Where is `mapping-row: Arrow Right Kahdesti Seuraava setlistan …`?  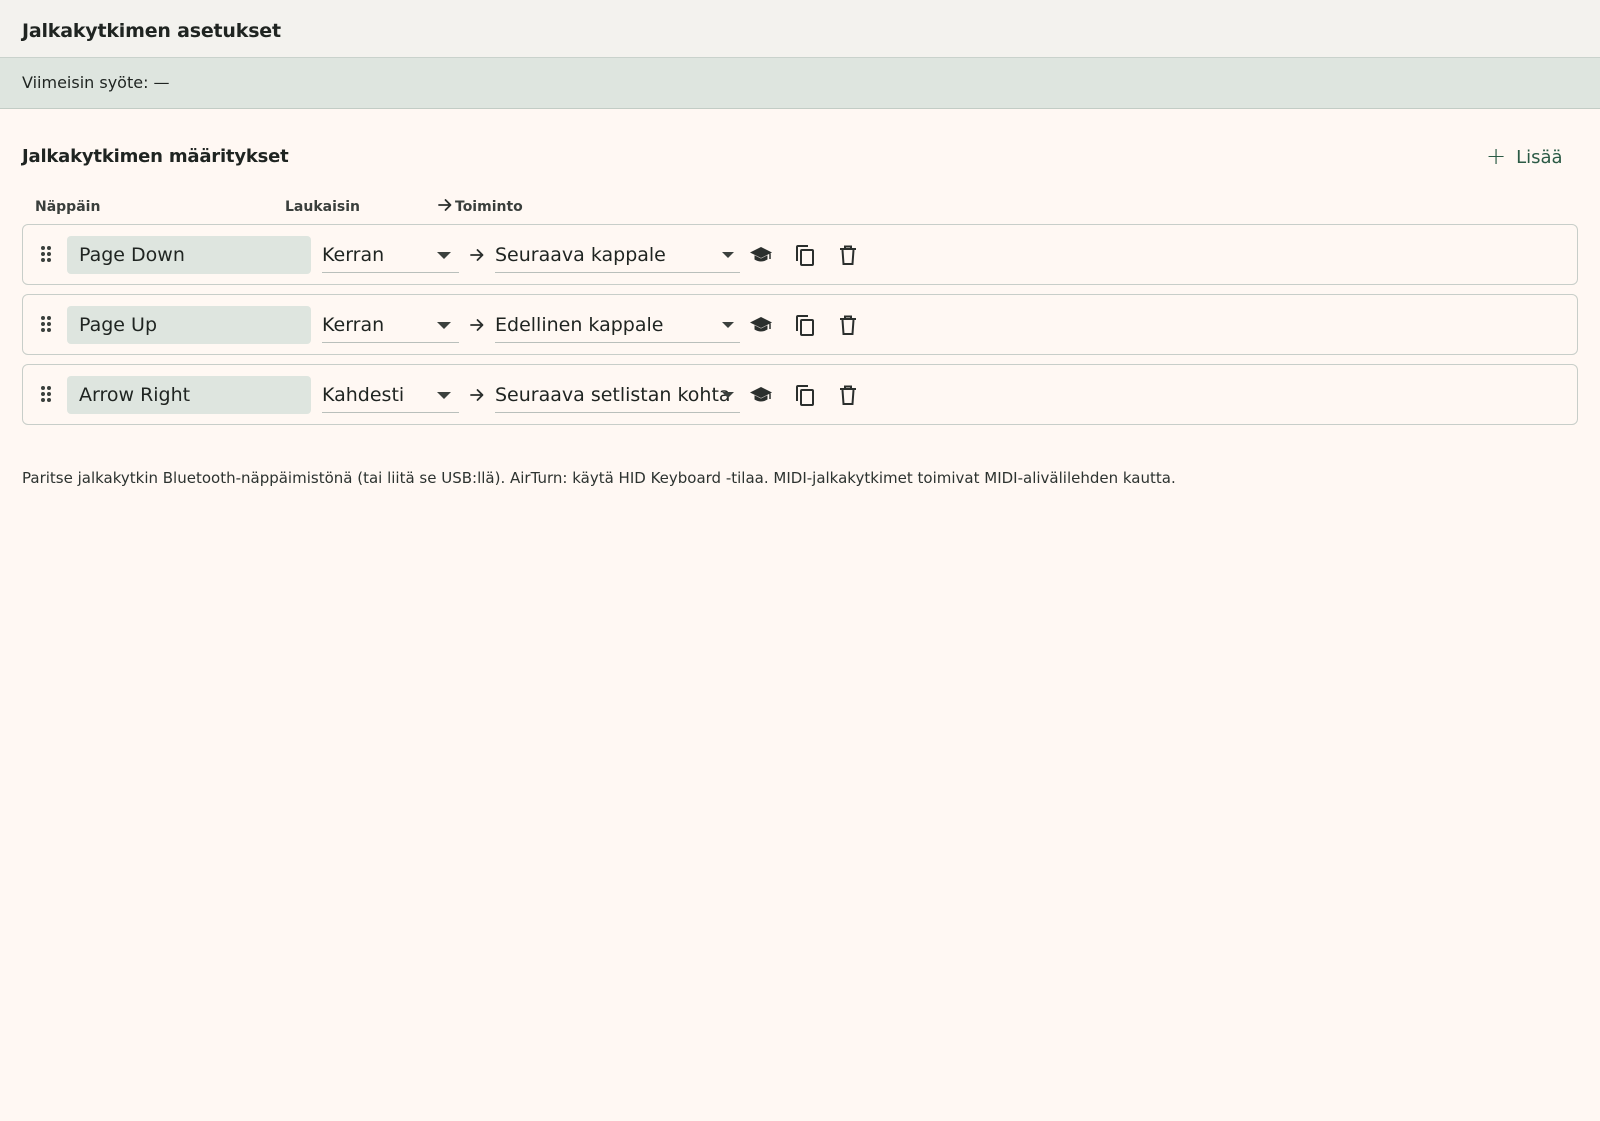 mapping-row: Arrow Right Kahdesti Seuraava setlistan … is located at coordinates (800, 394).